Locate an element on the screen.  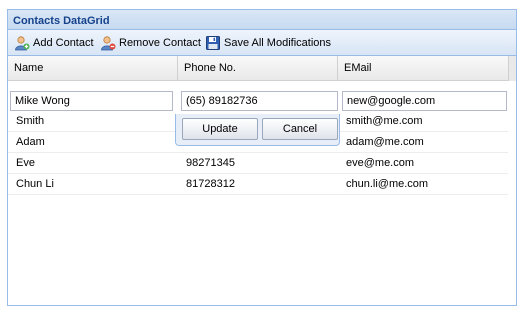
save-all-label: Save All Modifications is located at coordinates (277, 43).